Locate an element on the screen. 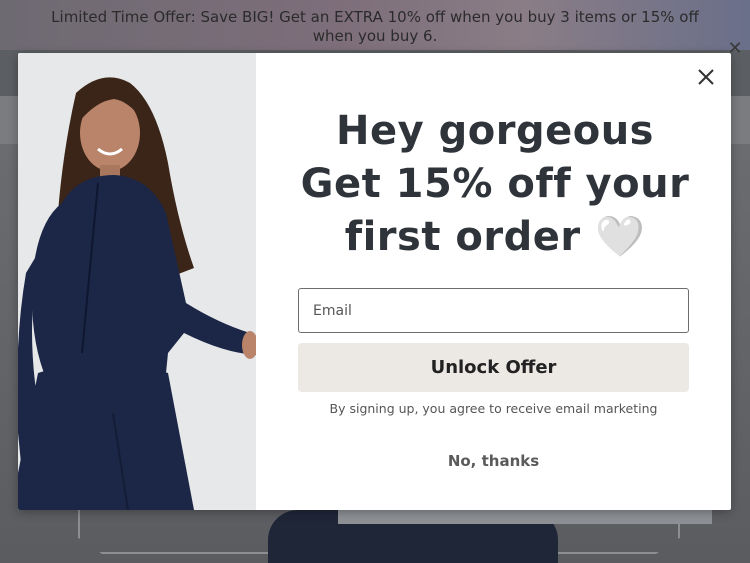  headline-line-2: Get 15% off your is located at coordinates (495, 184).